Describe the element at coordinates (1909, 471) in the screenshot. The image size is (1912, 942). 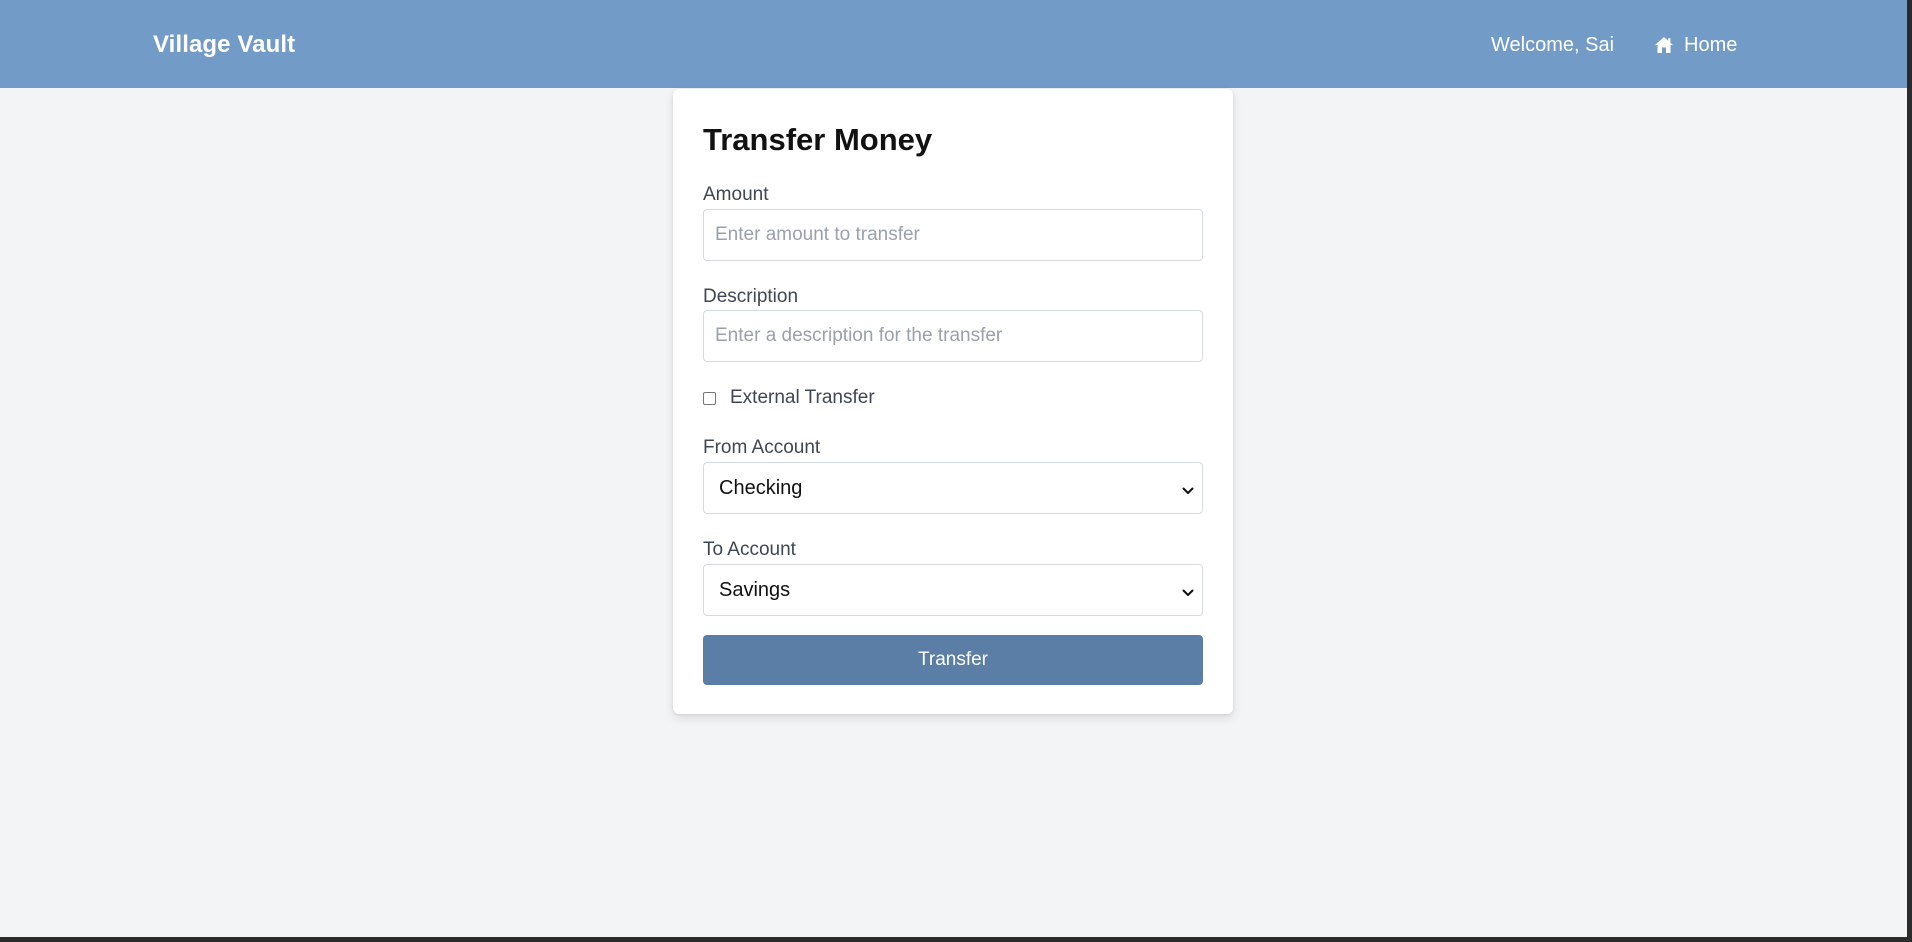
I see `window-edge-right` at that location.